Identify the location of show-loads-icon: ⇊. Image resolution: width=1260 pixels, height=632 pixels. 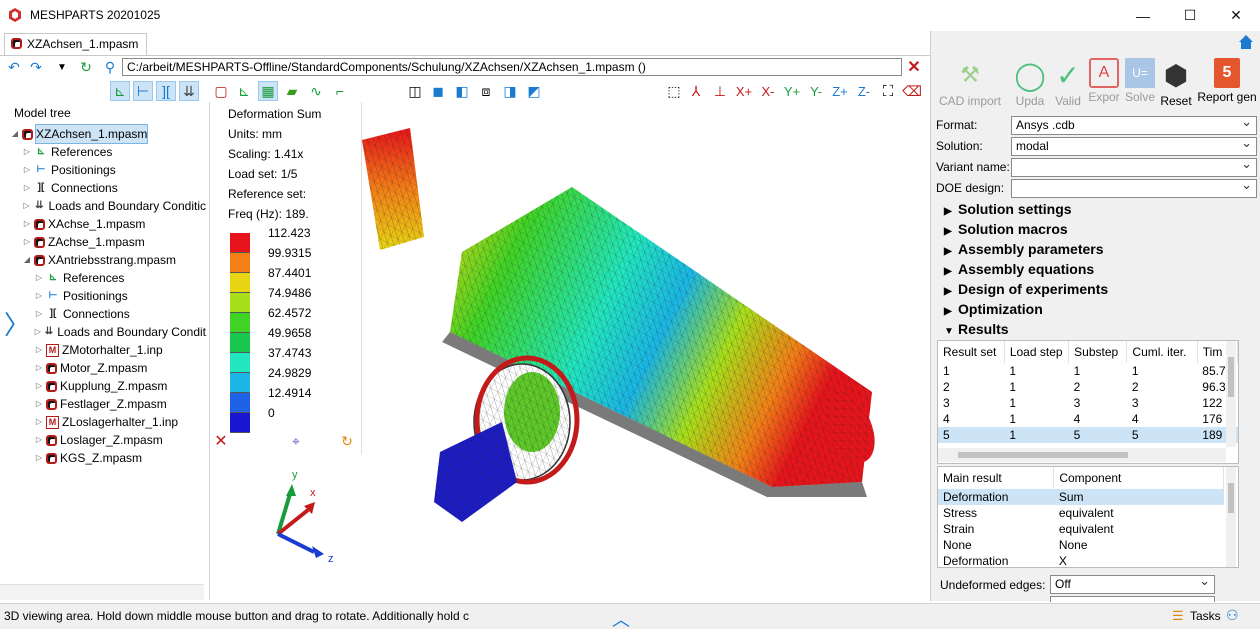
(189, 91).